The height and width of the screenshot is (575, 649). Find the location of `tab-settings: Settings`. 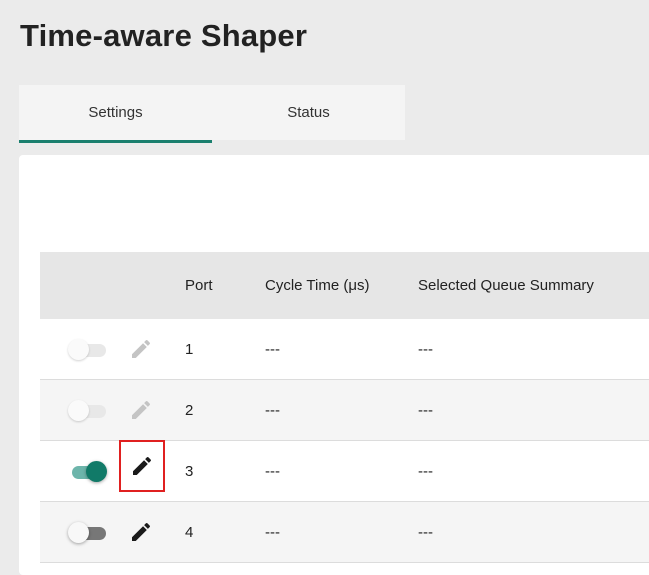

tab-settings: Settings is located at coordinates (115, 114).